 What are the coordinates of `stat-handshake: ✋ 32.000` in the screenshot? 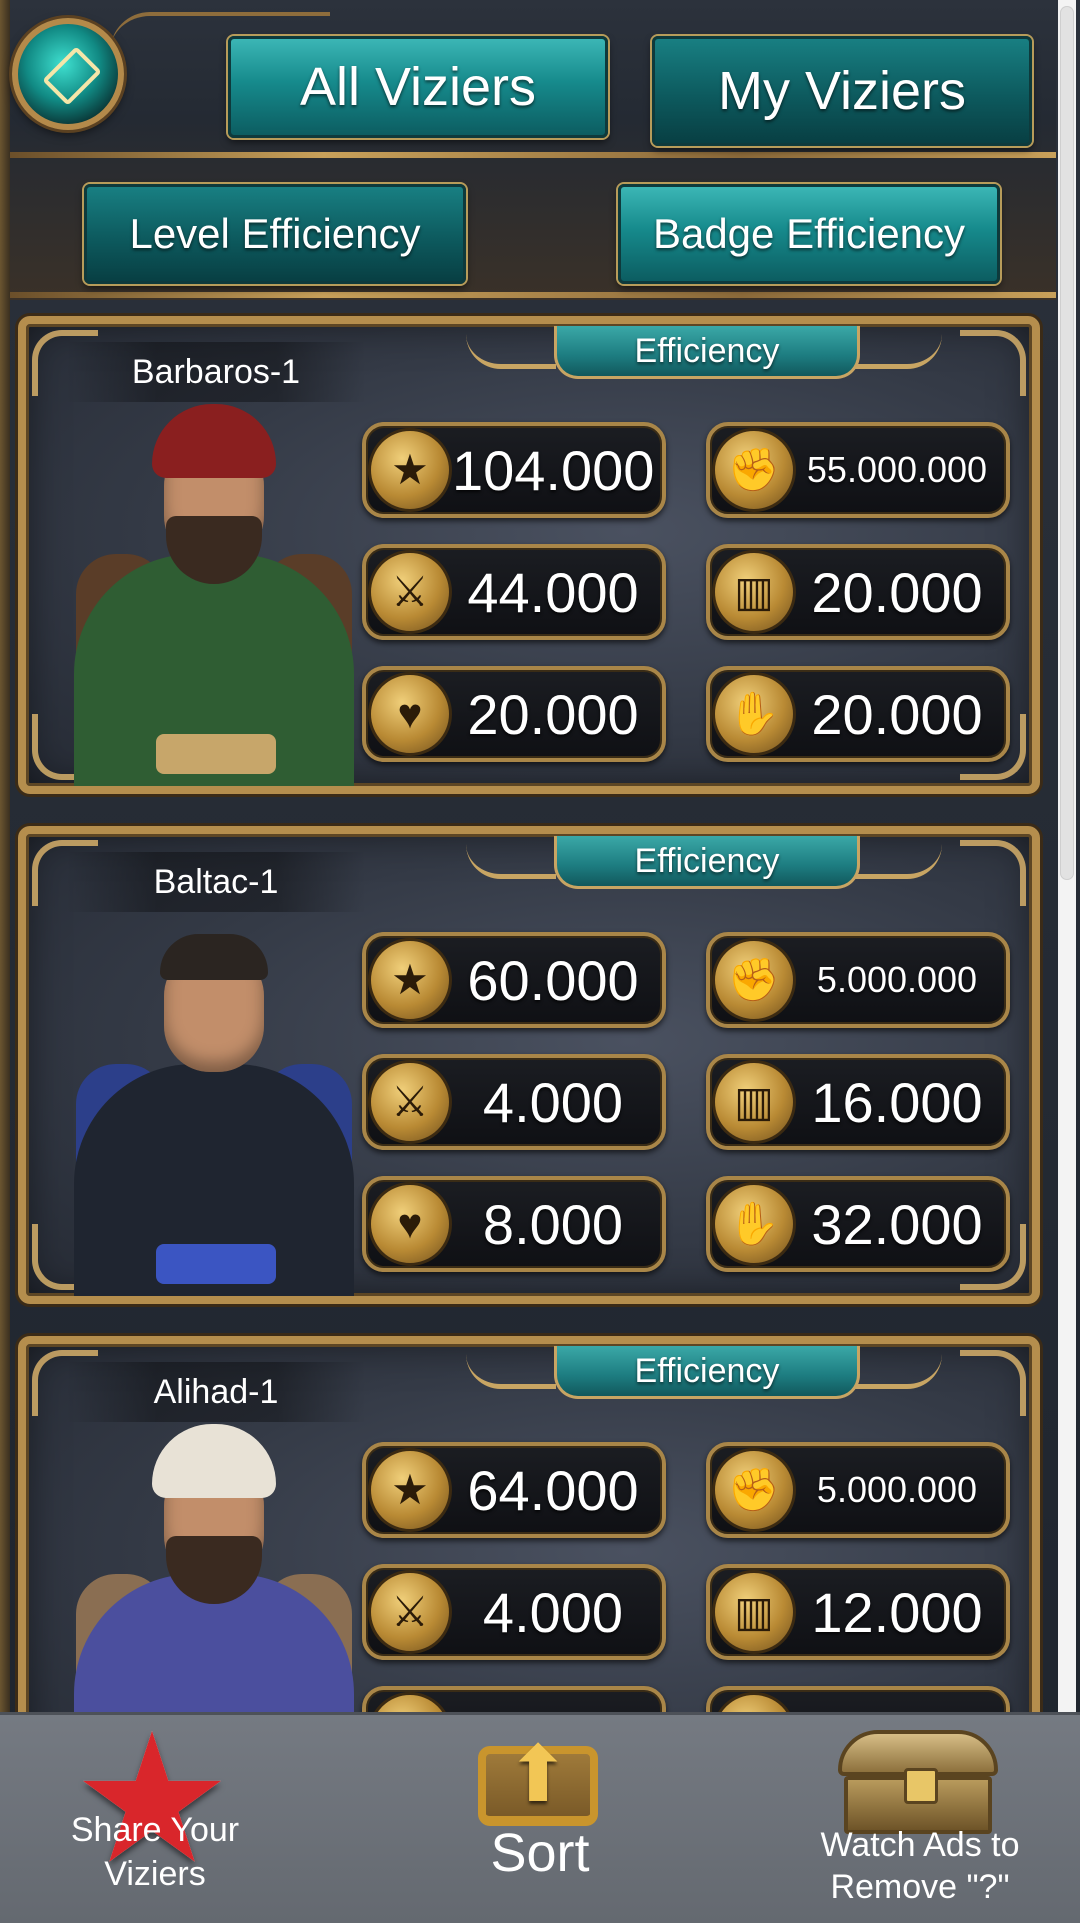 It's located at (858, 1224).